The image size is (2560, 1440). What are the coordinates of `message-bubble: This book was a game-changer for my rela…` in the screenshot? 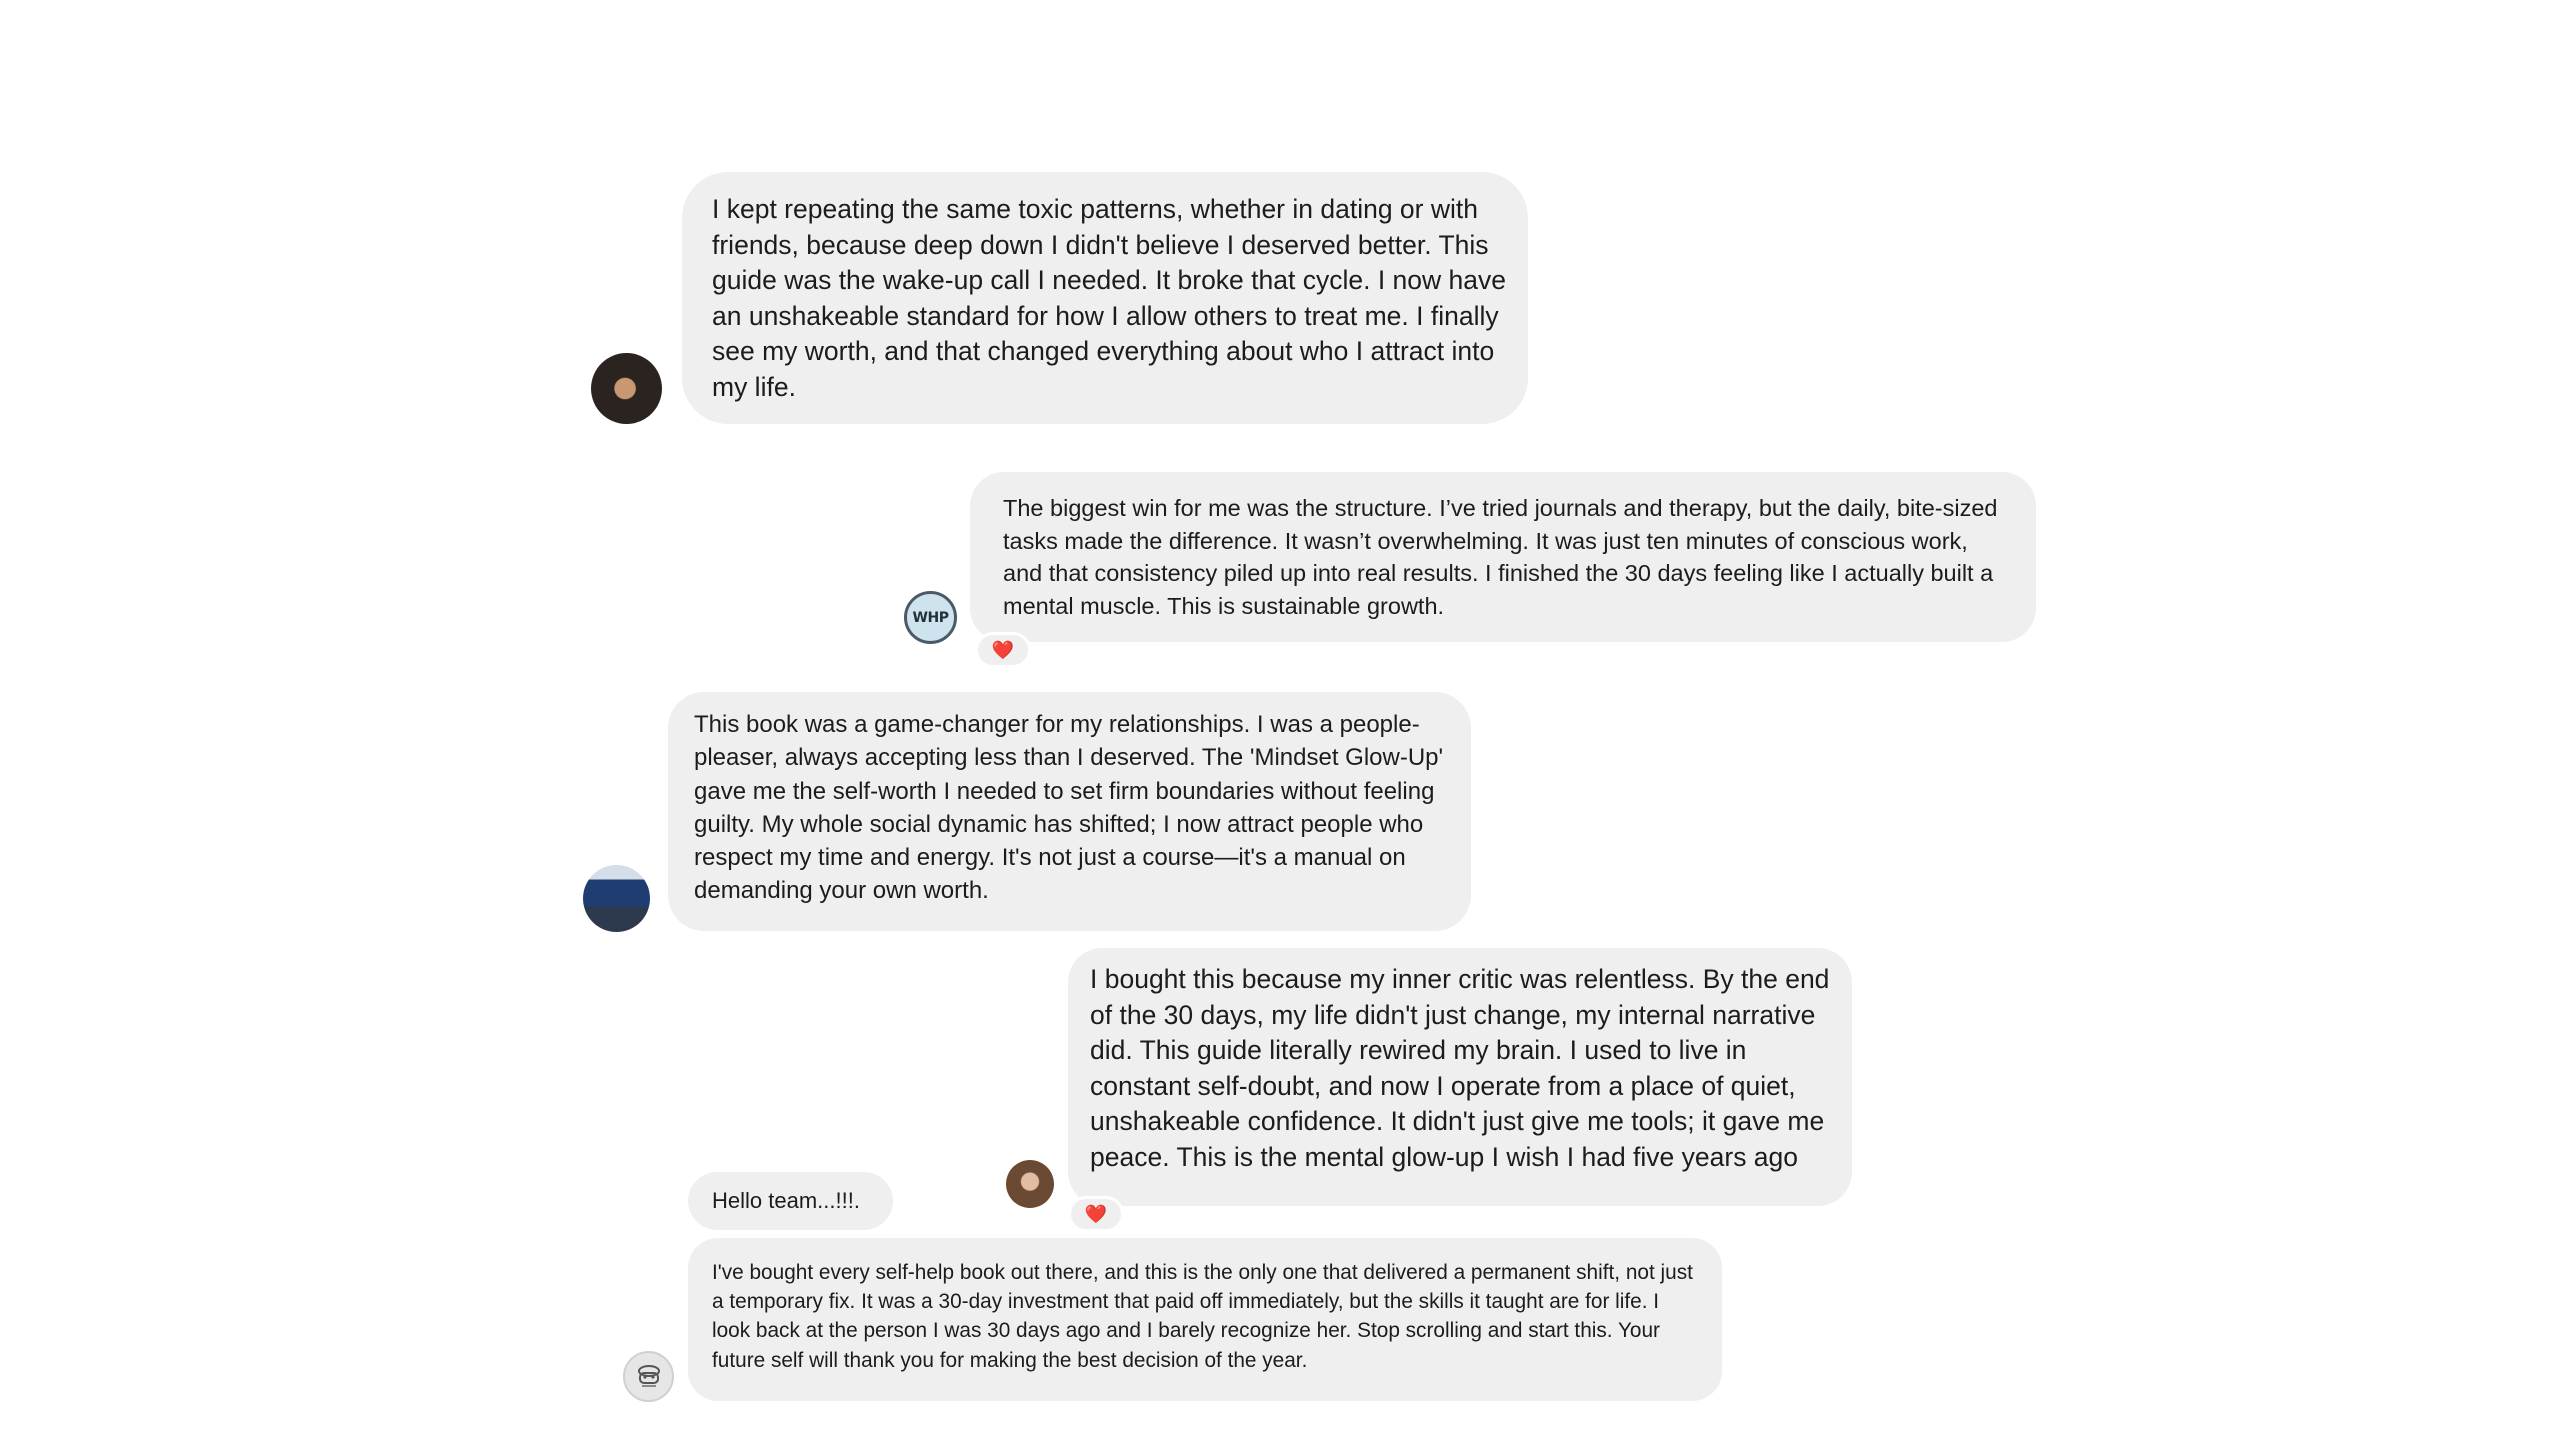 It's located at (1069, 811).